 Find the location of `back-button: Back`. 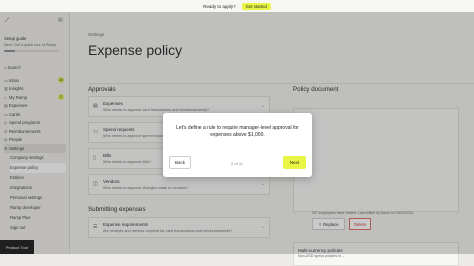

back-button: Back is located at coordinates (180, 162).